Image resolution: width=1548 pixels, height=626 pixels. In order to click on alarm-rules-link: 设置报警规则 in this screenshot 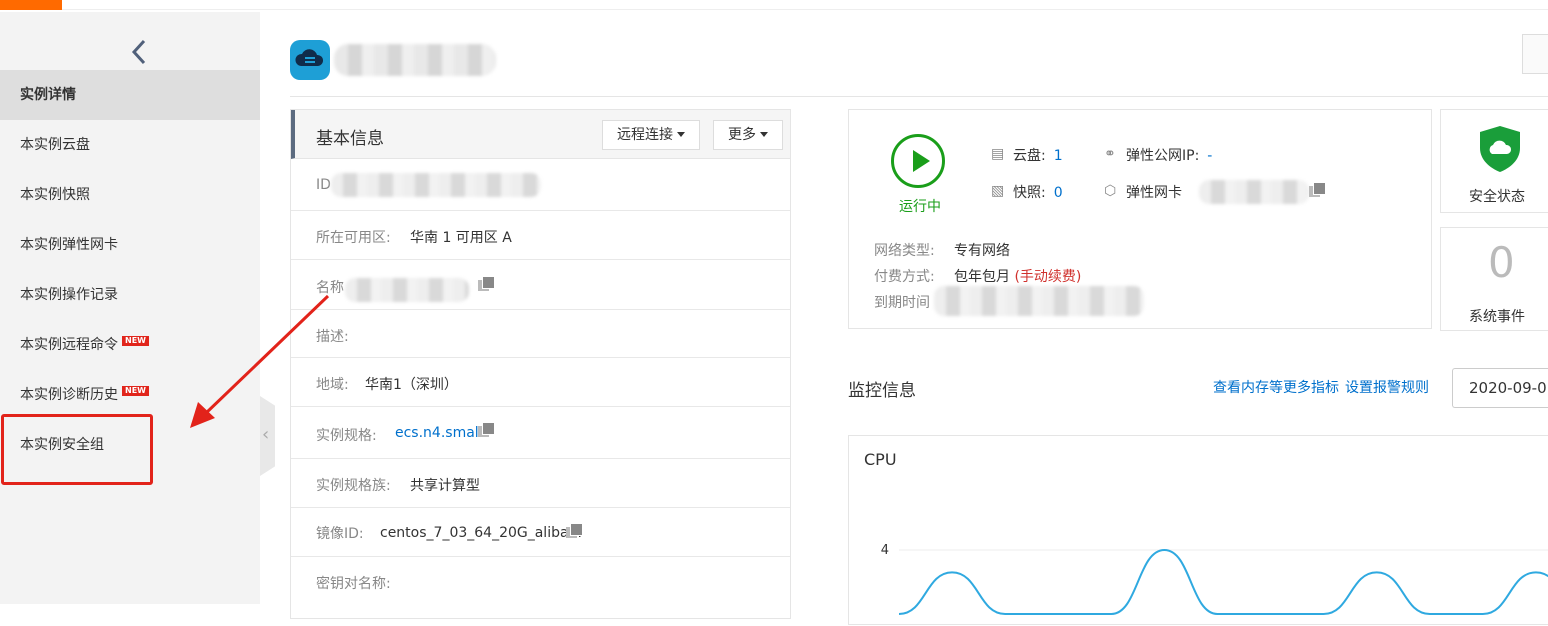, I will do `click(1387, 388)`.